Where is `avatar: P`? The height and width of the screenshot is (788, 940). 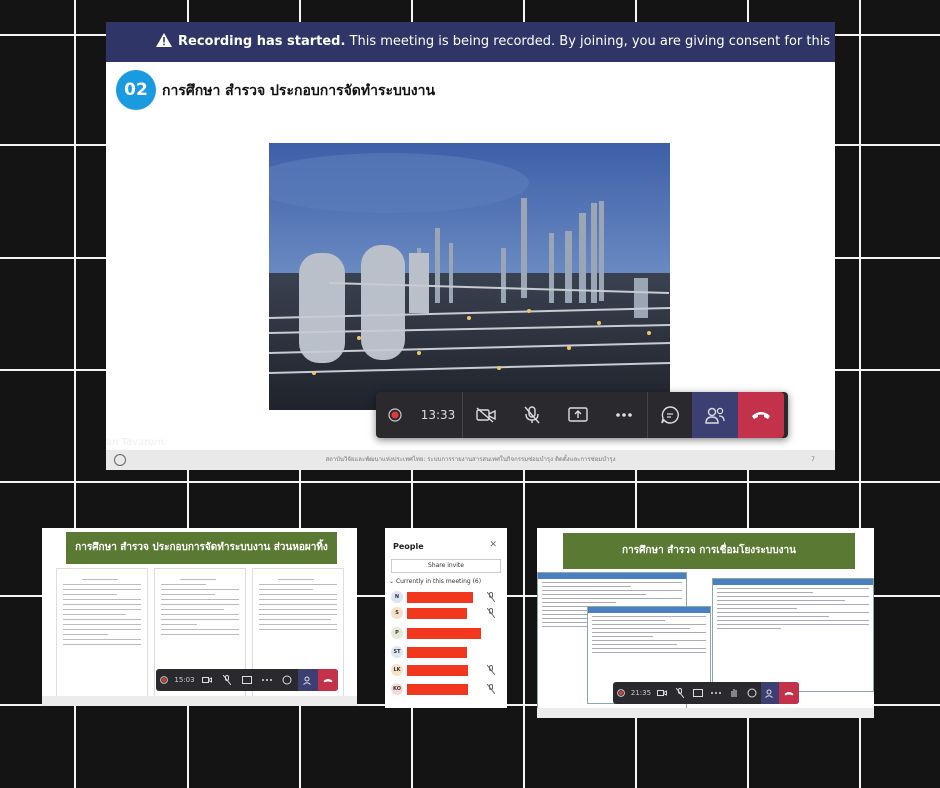
avatar: P is located at coordinates (397, 633).